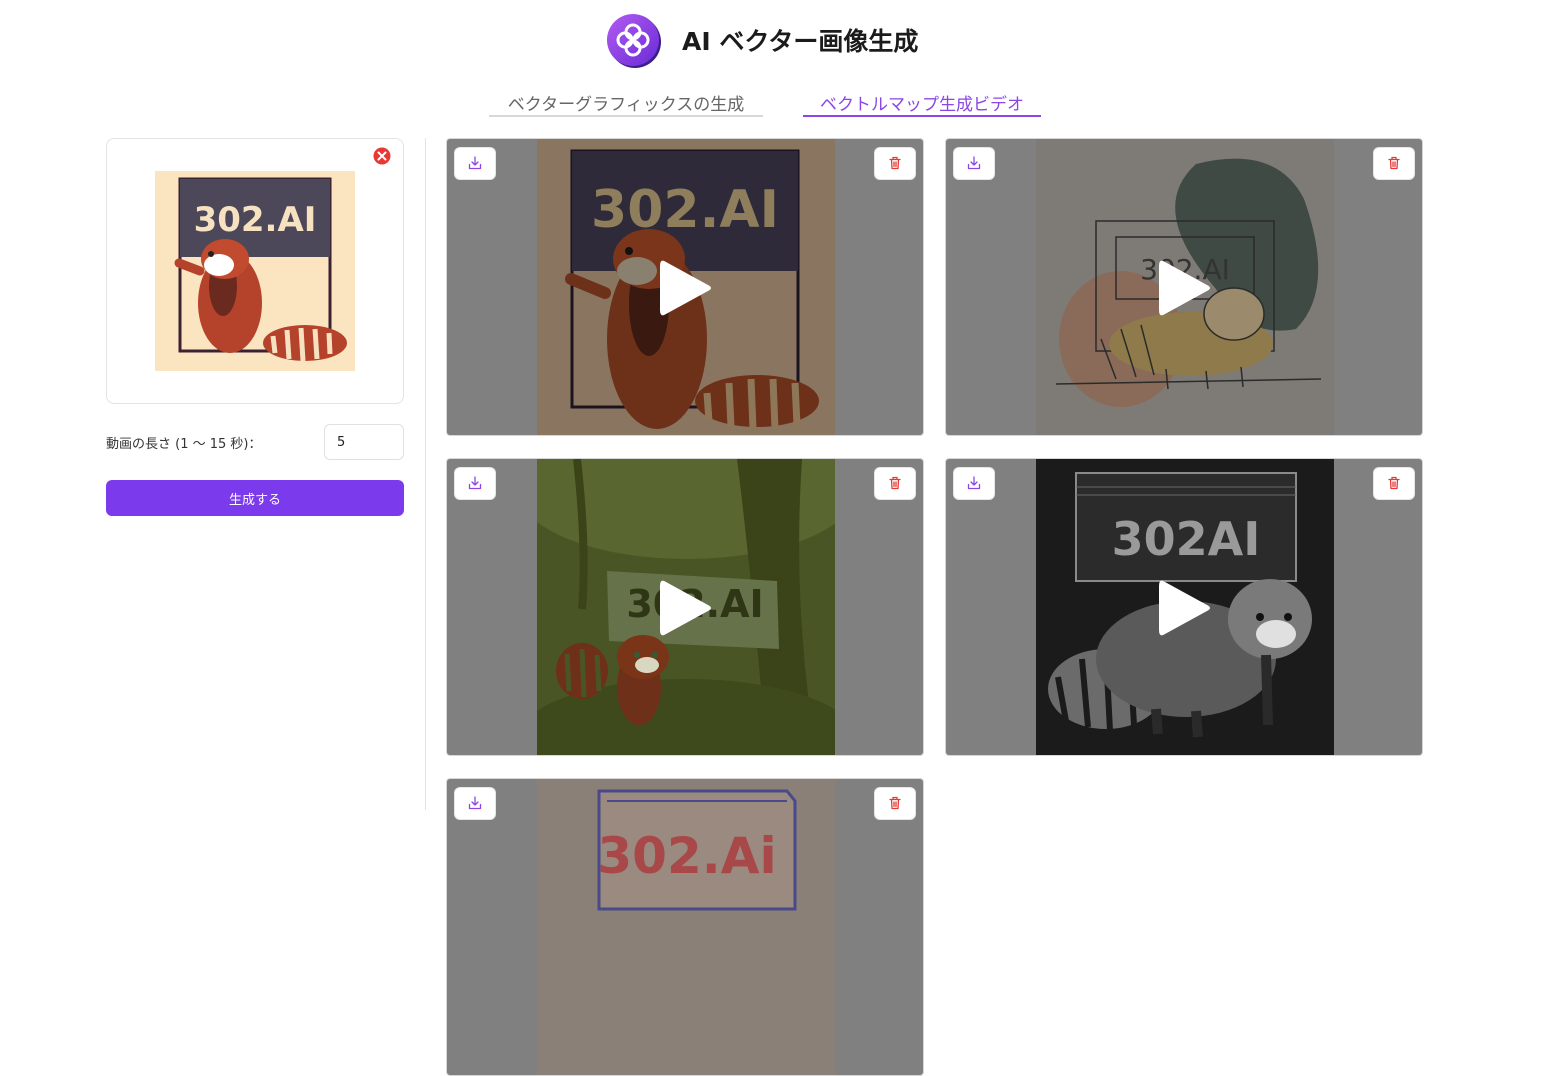 This screenshot has height=1076, width=1542. Describe the element at coordinates (634, 41) in the screenshot. I see `flower-logo-icon` at that location.